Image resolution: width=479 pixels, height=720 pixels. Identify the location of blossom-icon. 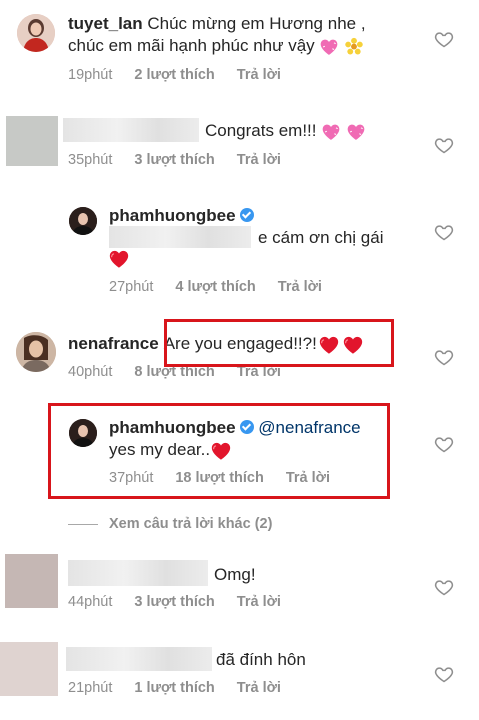
(354, 46).